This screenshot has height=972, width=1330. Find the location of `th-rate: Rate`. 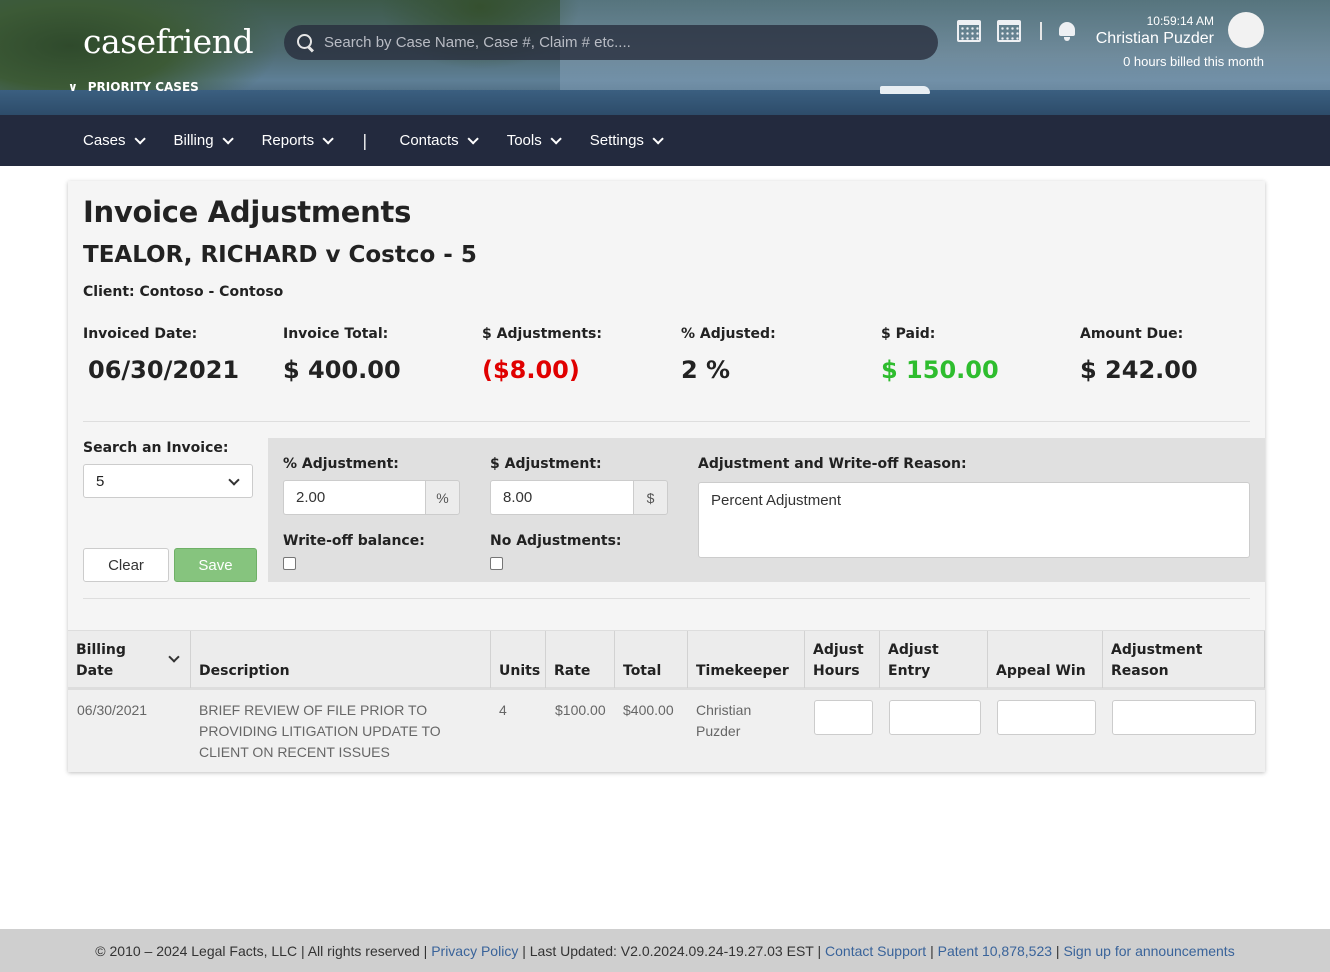

th-rate: Rate is located at coordinates (580, 659).